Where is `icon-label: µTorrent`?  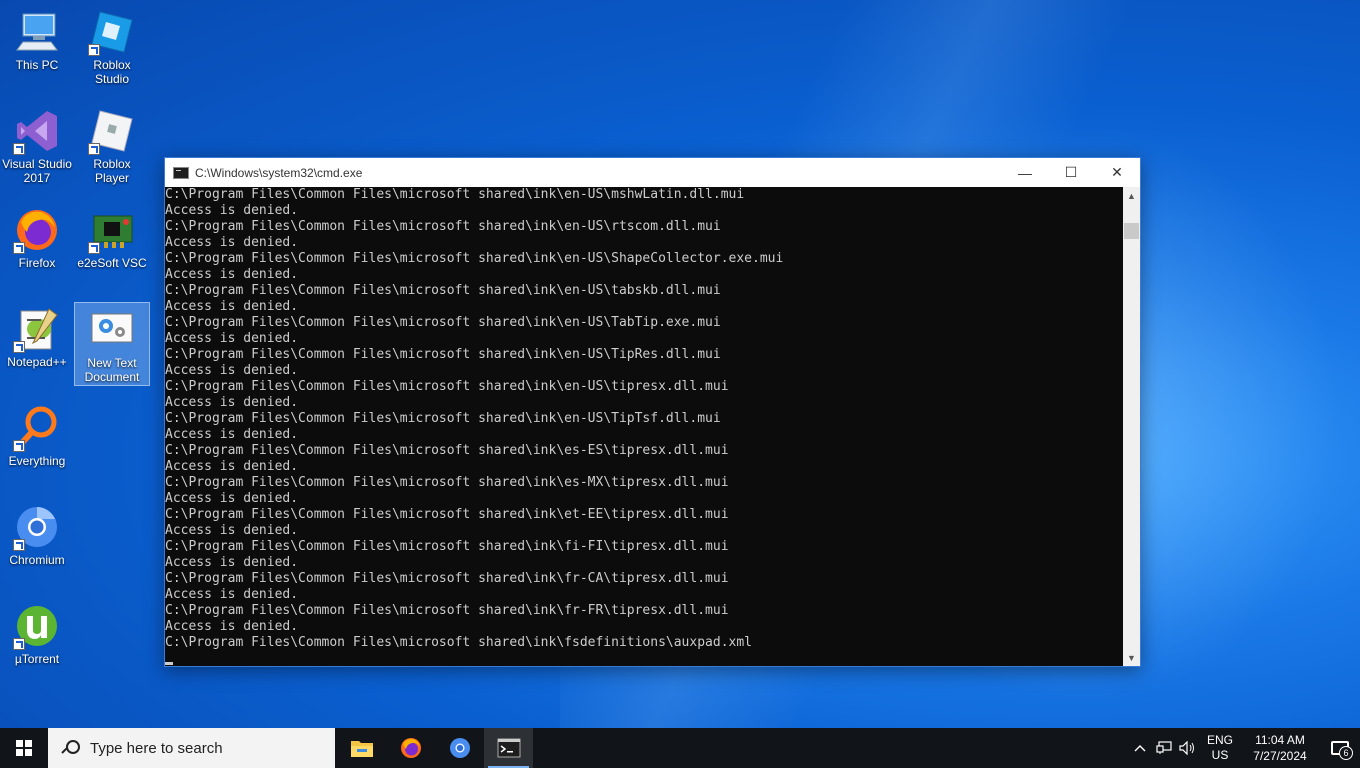 icon-label: µTorrent is located at coordinates (37, 659).